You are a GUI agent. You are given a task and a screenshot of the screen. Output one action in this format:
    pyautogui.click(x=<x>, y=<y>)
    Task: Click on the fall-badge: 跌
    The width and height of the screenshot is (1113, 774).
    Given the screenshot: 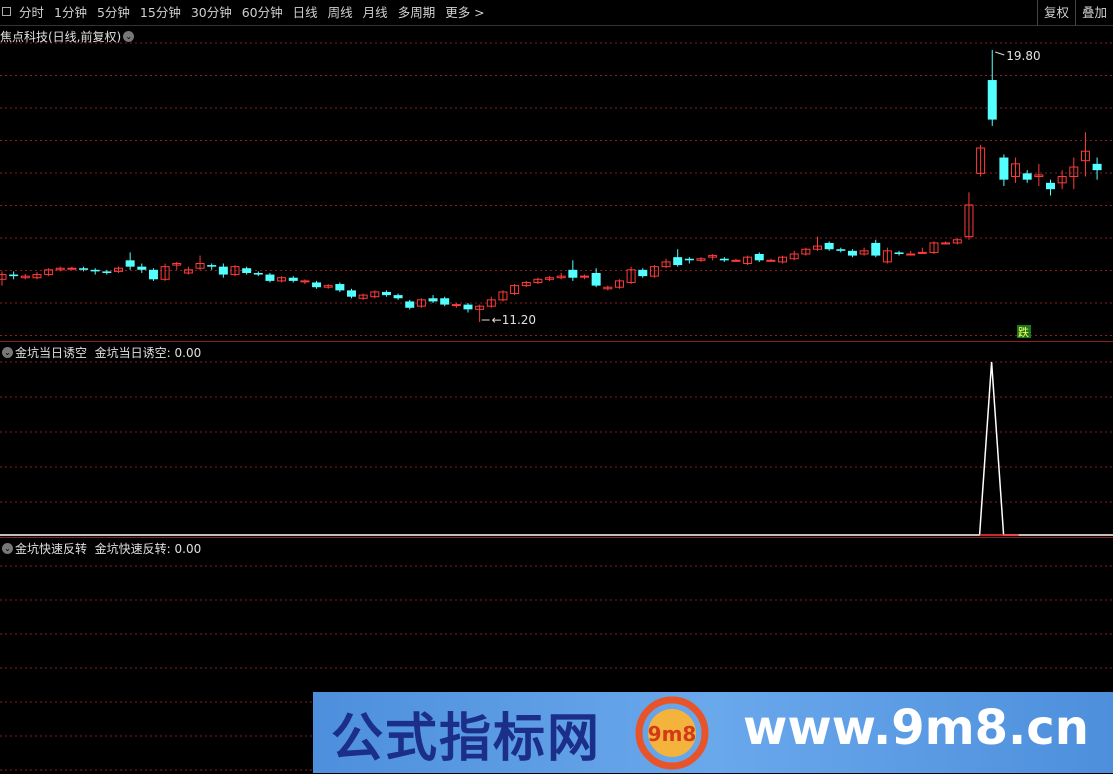 What is the action you would take?
    pyautogui.click(x=1023, y=332)
    